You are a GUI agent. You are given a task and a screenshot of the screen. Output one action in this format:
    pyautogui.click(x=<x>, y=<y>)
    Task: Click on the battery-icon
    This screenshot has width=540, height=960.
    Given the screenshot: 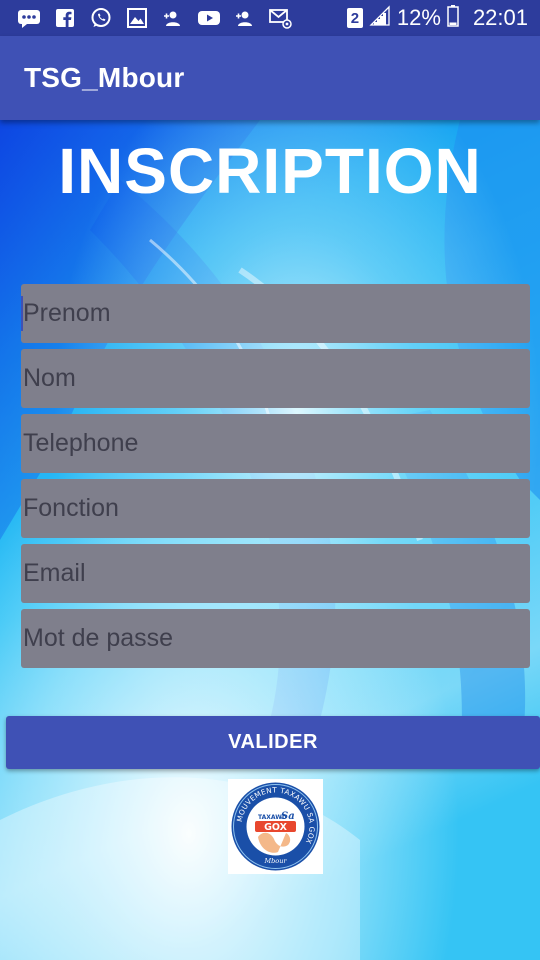 What is the action you would take?
    pyautogui.click(x=453, y=18)
    